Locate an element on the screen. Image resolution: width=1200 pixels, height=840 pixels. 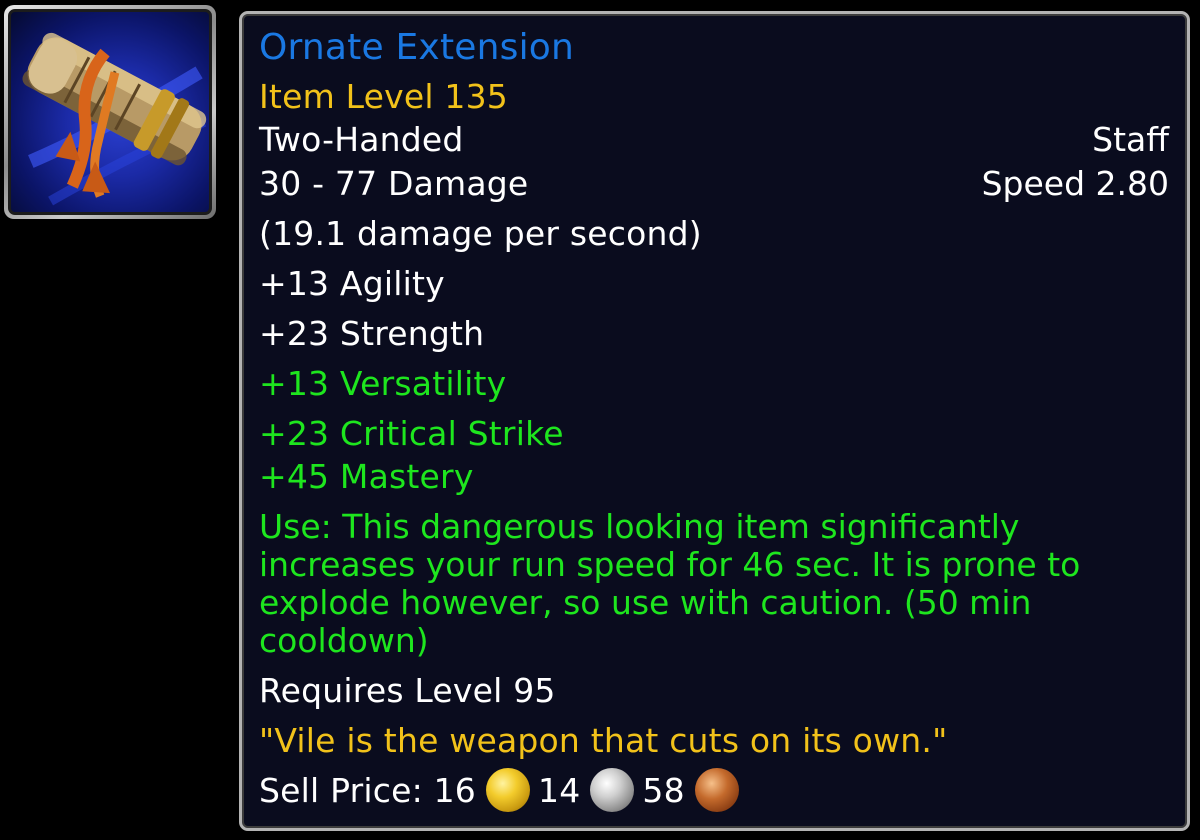
copper-amount: 58 is located at coordinates (663, 790).